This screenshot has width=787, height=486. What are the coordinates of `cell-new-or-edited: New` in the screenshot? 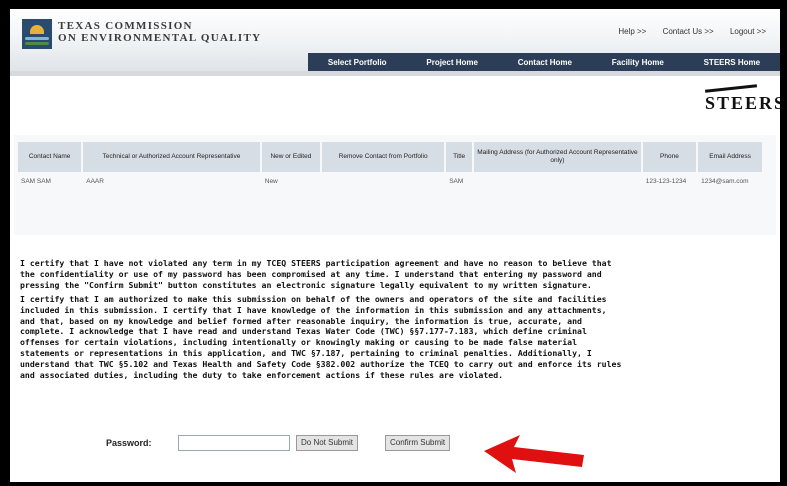 It's located at (271, 181).